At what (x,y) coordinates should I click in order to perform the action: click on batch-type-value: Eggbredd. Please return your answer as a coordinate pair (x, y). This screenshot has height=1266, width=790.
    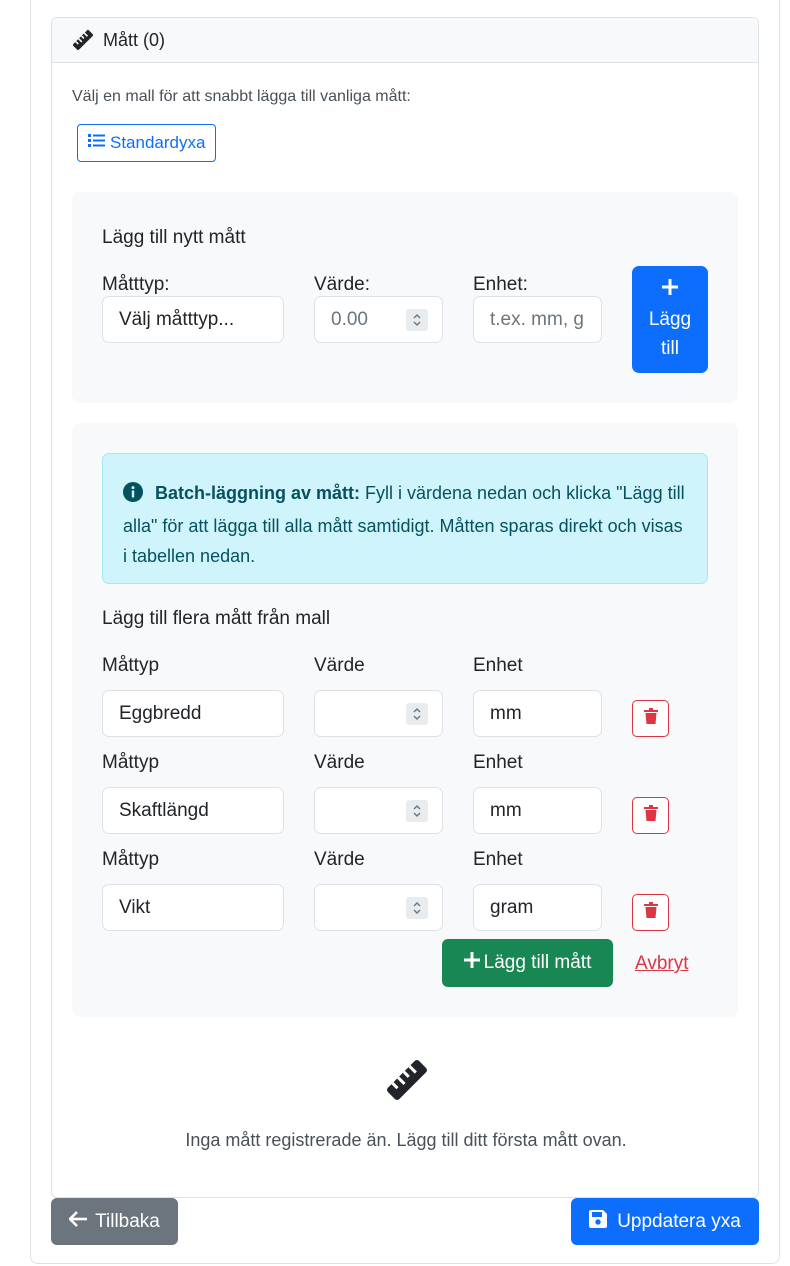
    Looking at the image, I should click on (160, 713).